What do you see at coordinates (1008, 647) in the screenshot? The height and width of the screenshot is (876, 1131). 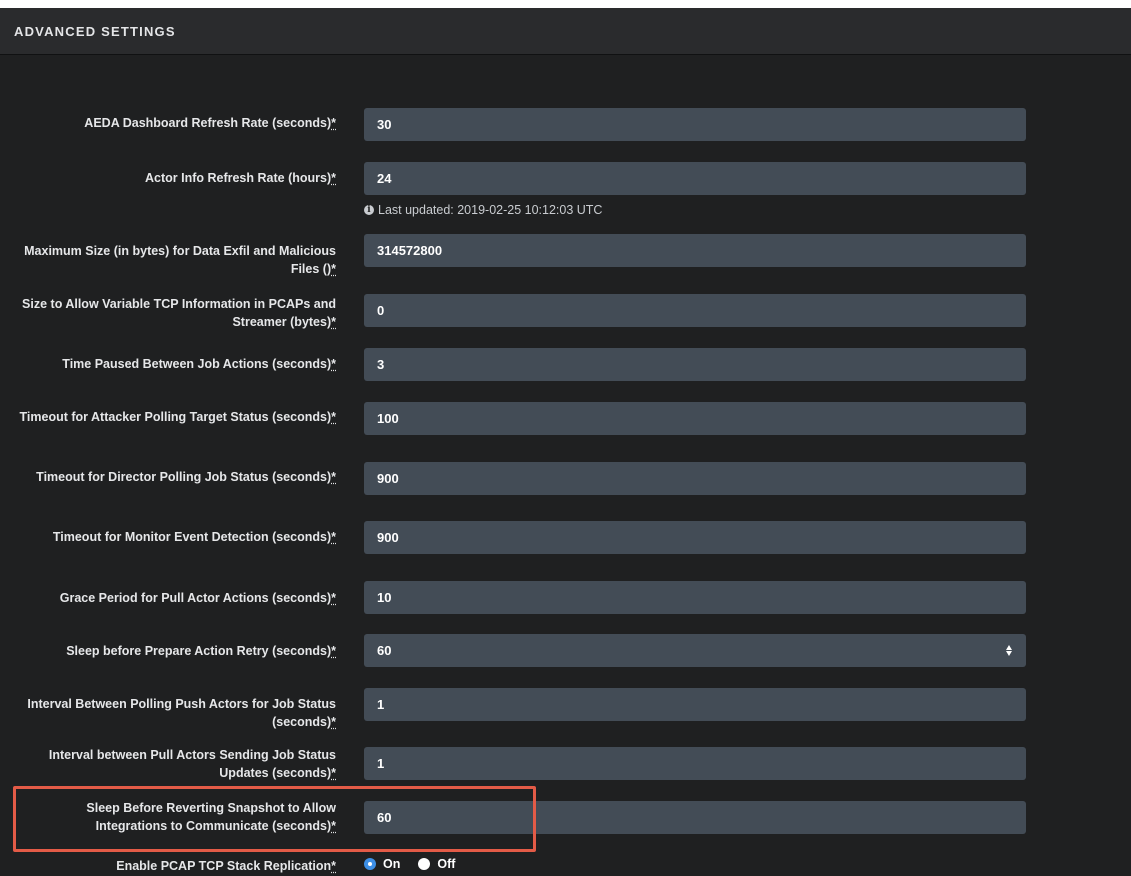 I see `spinner-up-icon` at bounding box center [1008, 647].